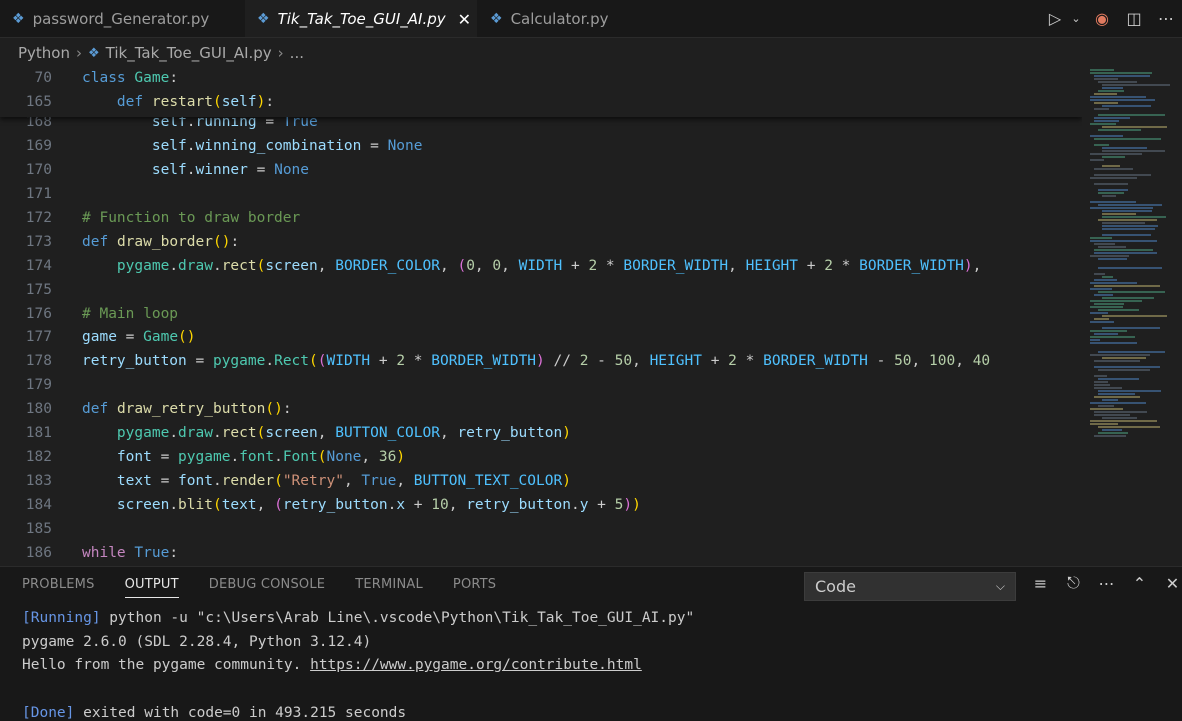 The width and height of the screenshot is (1182, 721). Describe the element at coordinates (38, 266) in the screenshot. I see `line-number: 174` at that location.